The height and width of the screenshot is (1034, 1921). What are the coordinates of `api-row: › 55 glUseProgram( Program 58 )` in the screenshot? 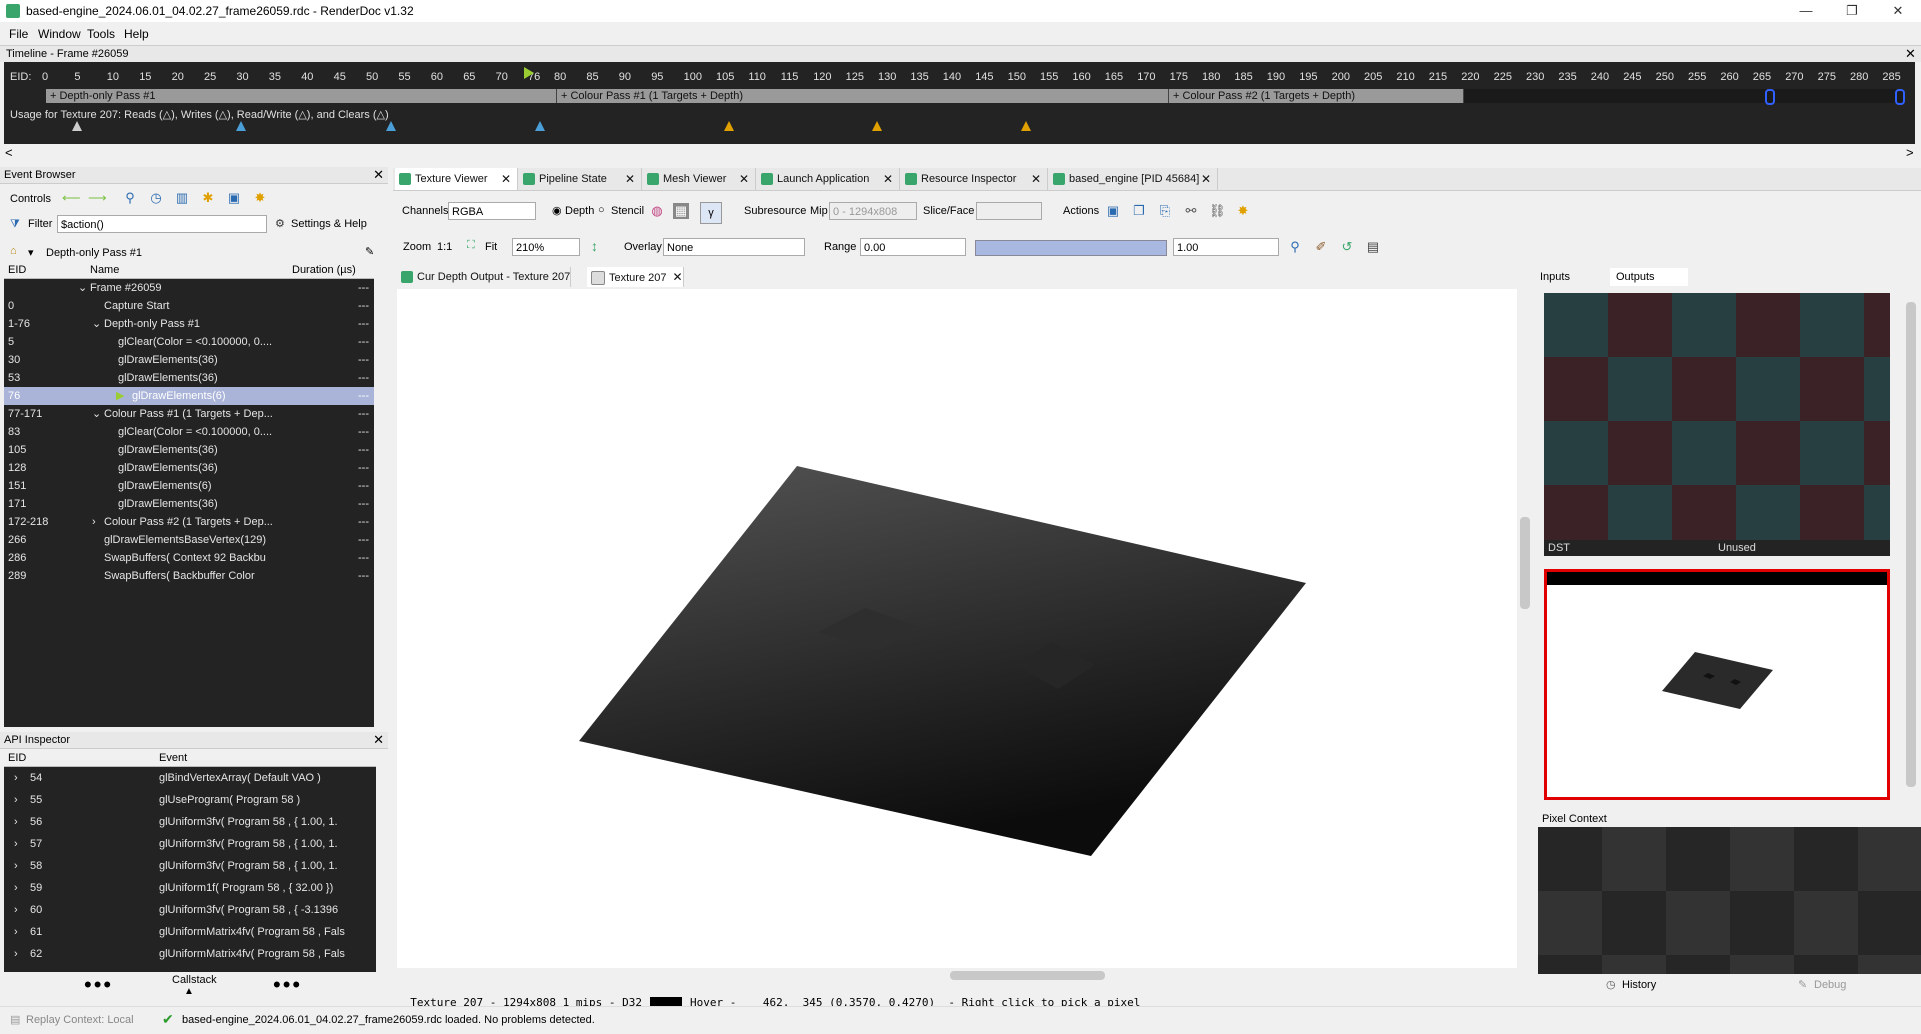 It's located at (190, 800).